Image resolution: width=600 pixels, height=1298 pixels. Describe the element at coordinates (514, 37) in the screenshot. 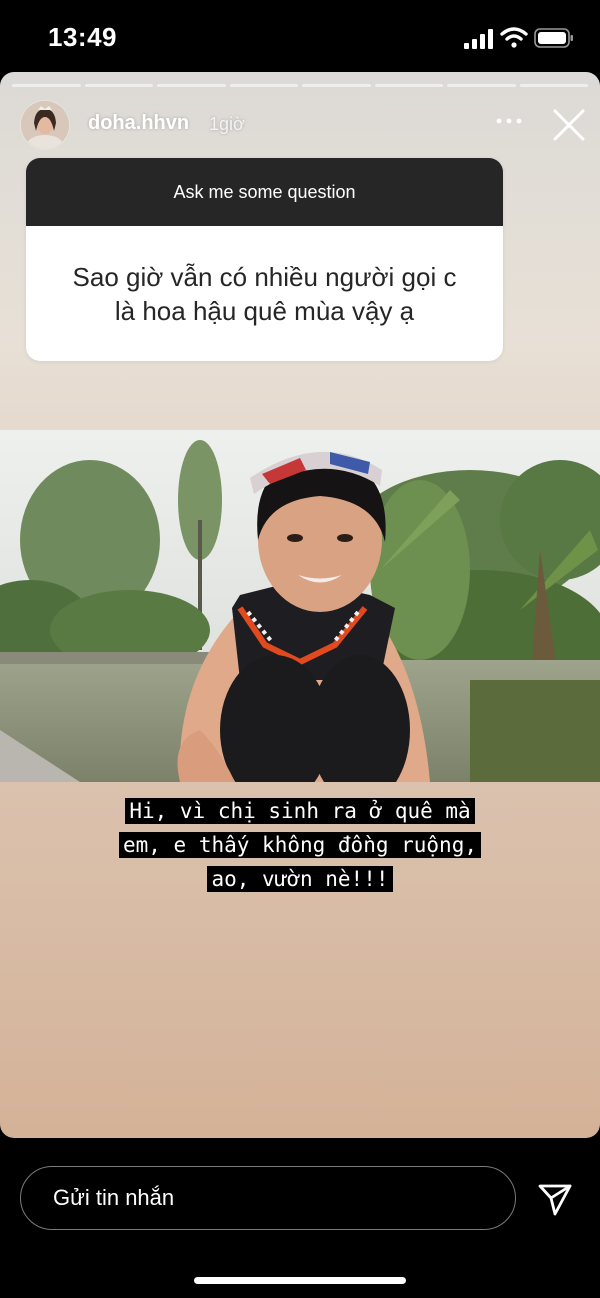

I see `wifi-icon` at that location.